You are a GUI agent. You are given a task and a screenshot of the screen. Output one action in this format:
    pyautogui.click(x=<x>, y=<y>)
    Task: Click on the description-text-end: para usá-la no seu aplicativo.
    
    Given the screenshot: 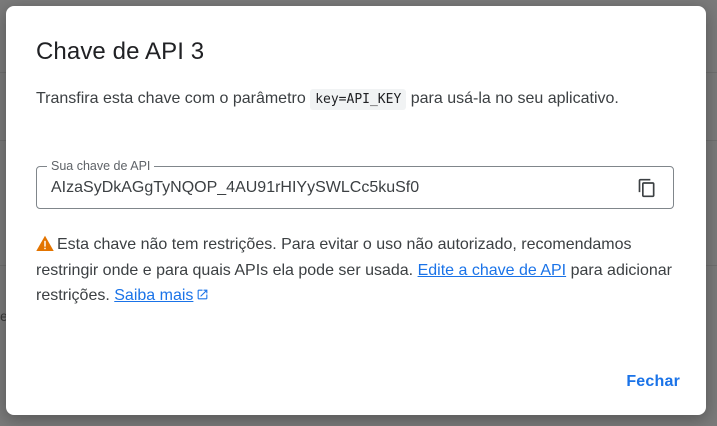 What is the action you would take?
    pyautogui.click(x=512, y=98)
    